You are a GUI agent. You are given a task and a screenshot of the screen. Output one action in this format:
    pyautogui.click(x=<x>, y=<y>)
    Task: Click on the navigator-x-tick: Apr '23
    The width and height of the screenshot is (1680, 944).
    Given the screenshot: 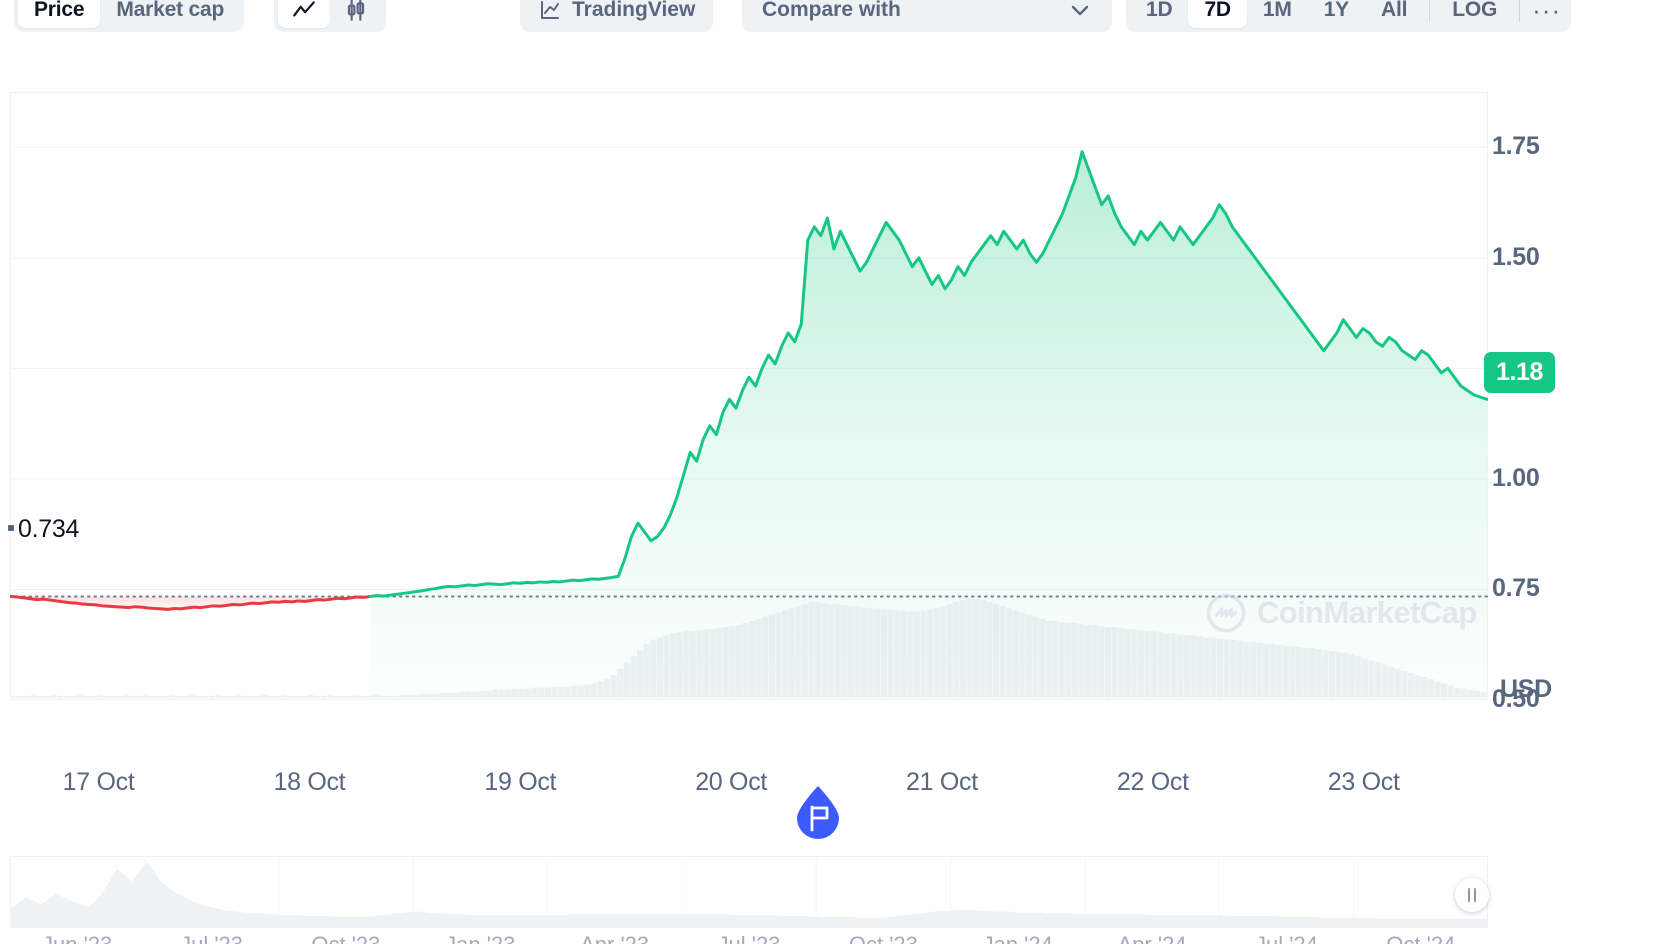 What is the action you would take?
    pyautogui.click(x=614, y=938)
    